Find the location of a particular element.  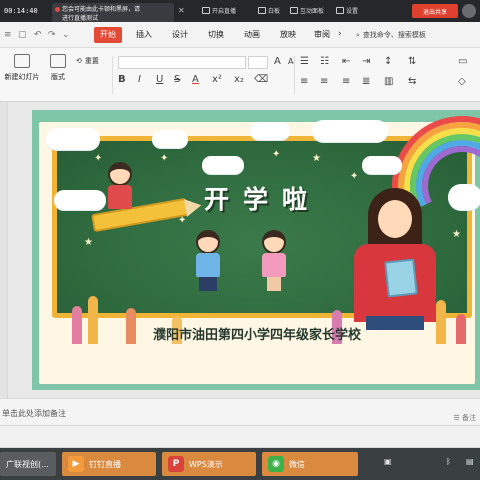

notes-toggle: ☰ 备注 is located at coordinates (464, 418).